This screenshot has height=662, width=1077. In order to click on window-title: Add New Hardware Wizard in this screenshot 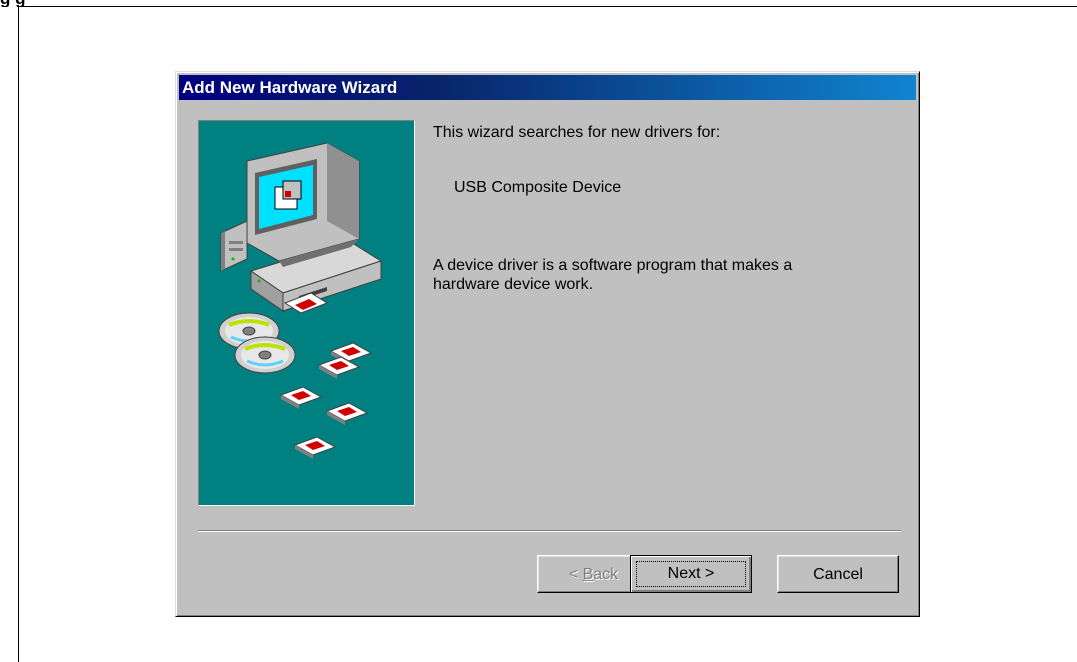, I will do `click(290, 87)`.